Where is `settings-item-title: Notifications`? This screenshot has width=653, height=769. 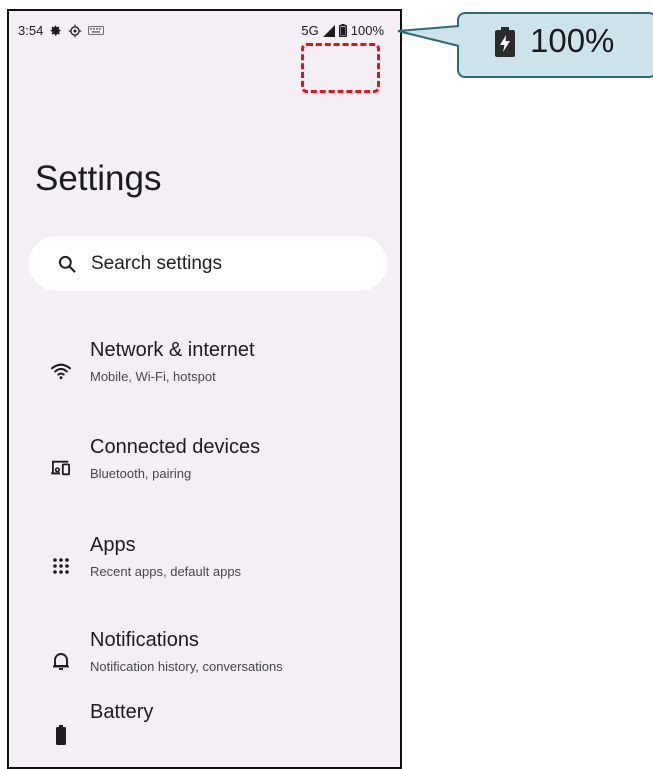 settings-item-title: Notifications is located at coordinates (144, 640).